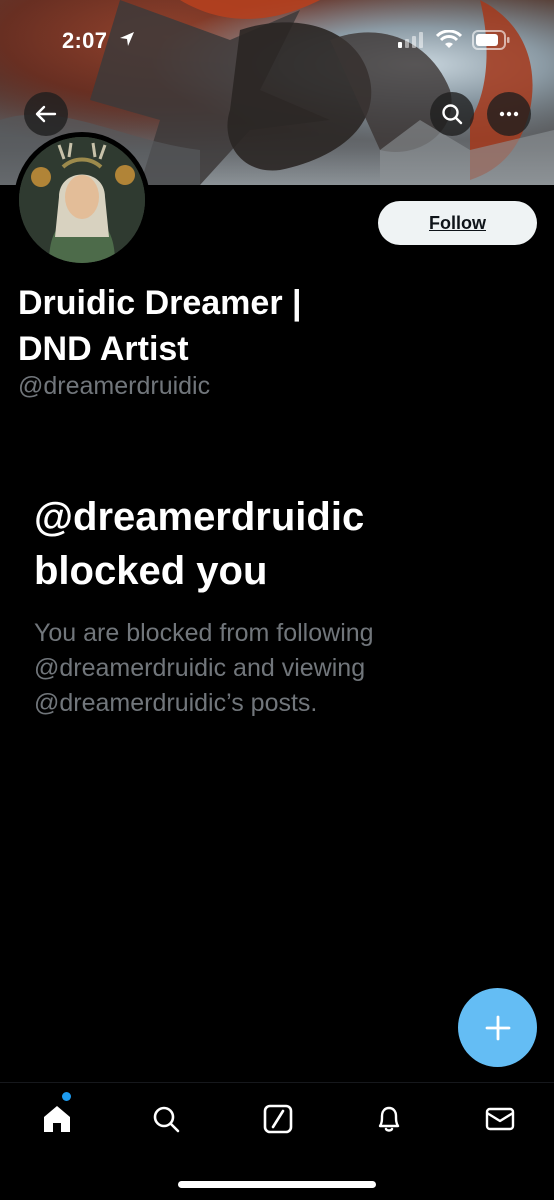  I want to click on plus-icon, so click(497, 1027).